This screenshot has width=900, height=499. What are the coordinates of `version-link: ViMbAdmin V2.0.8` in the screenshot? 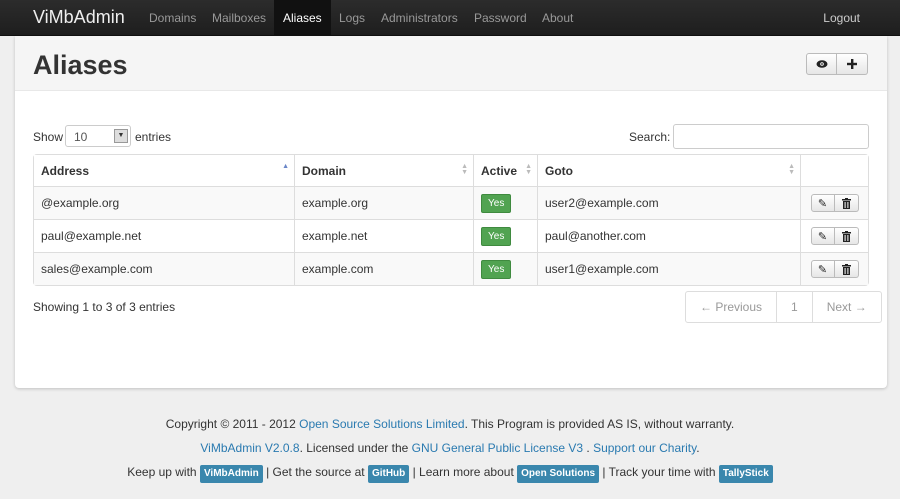 It's located at (249, 448).